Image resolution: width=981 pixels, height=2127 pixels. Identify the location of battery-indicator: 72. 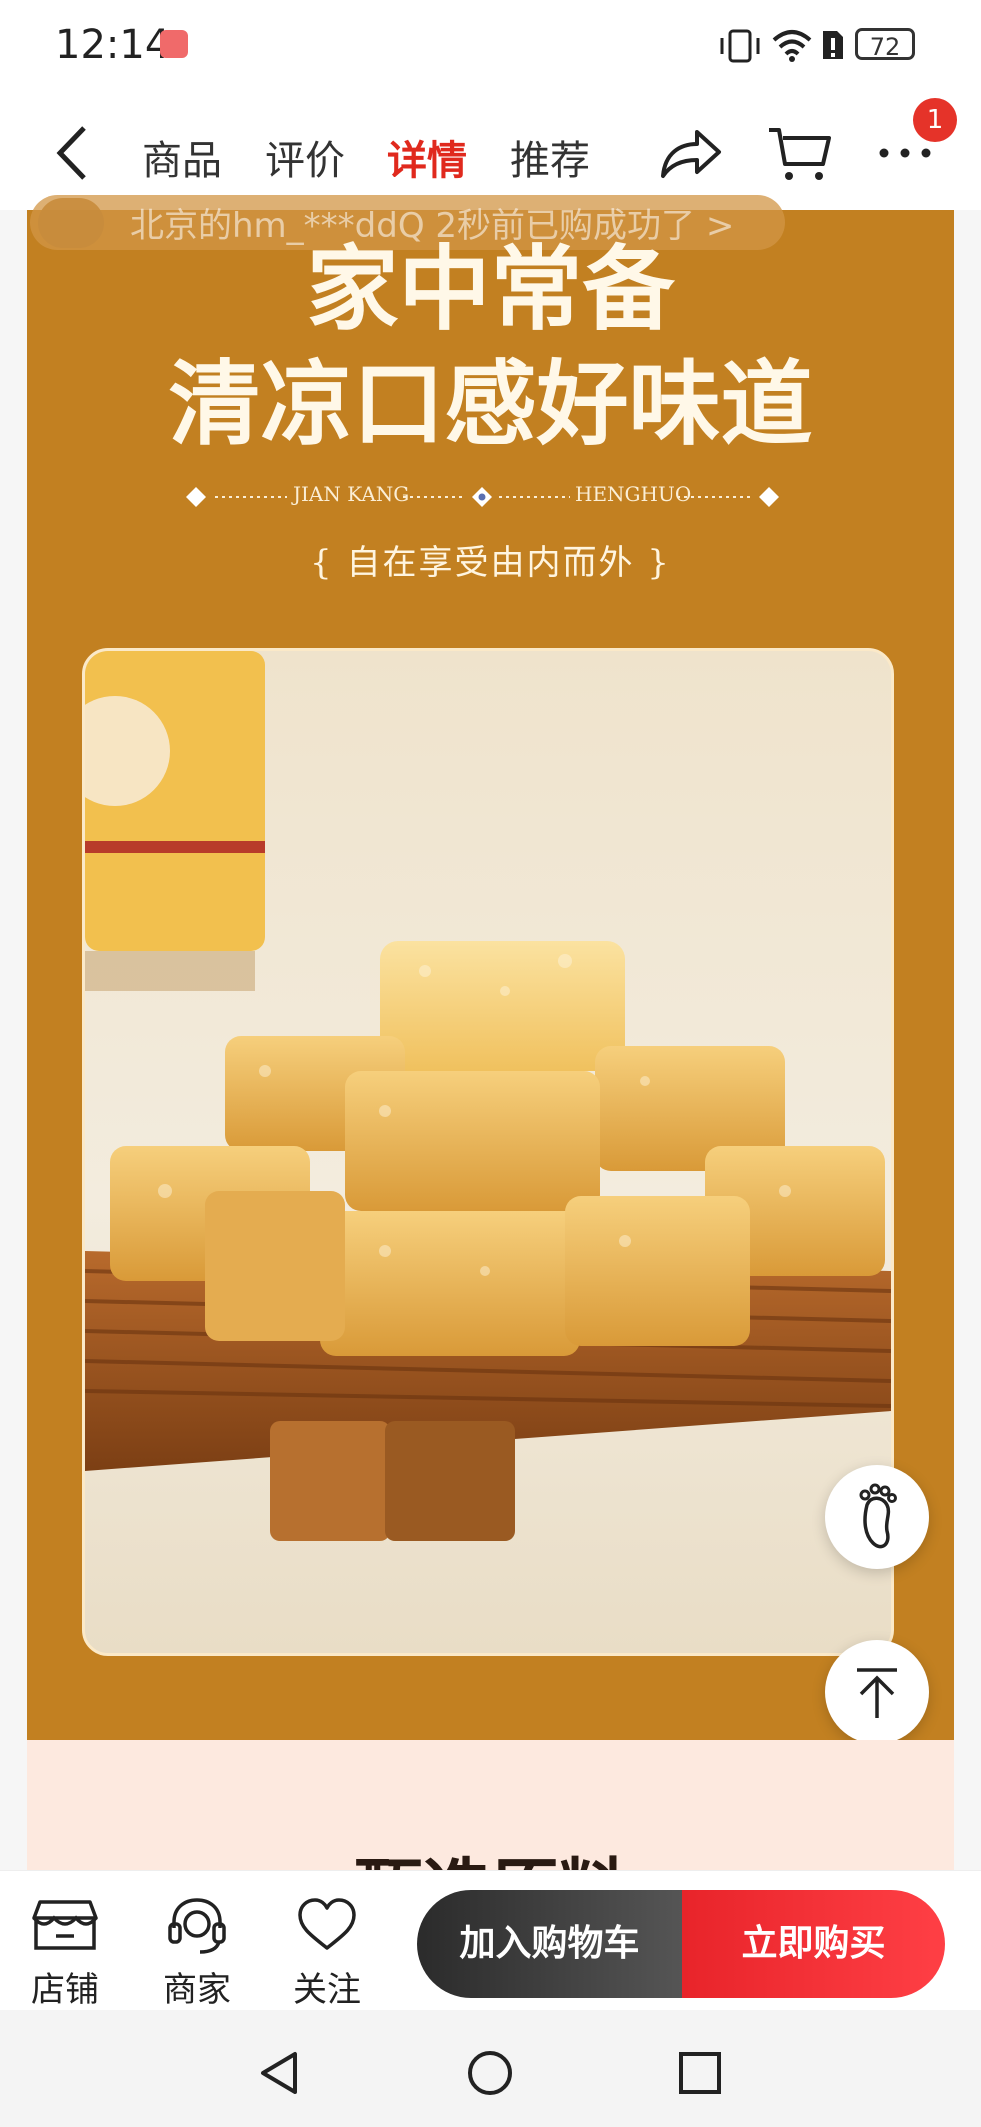
(885, 44).